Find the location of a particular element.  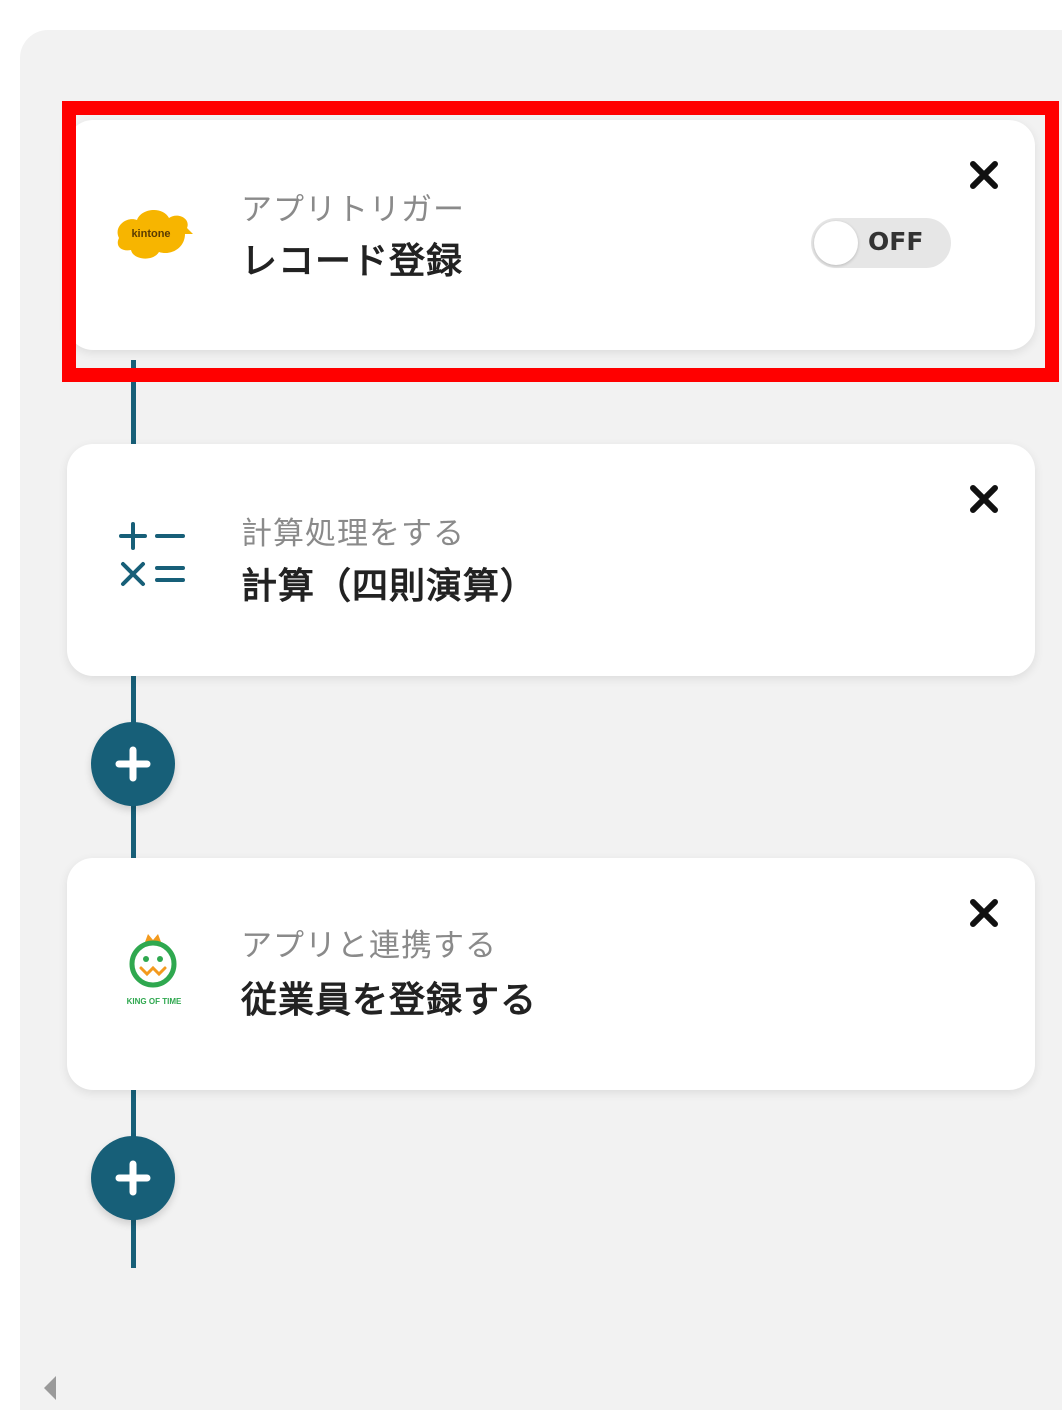

toggle-knob is located at coordinates (836, 243).